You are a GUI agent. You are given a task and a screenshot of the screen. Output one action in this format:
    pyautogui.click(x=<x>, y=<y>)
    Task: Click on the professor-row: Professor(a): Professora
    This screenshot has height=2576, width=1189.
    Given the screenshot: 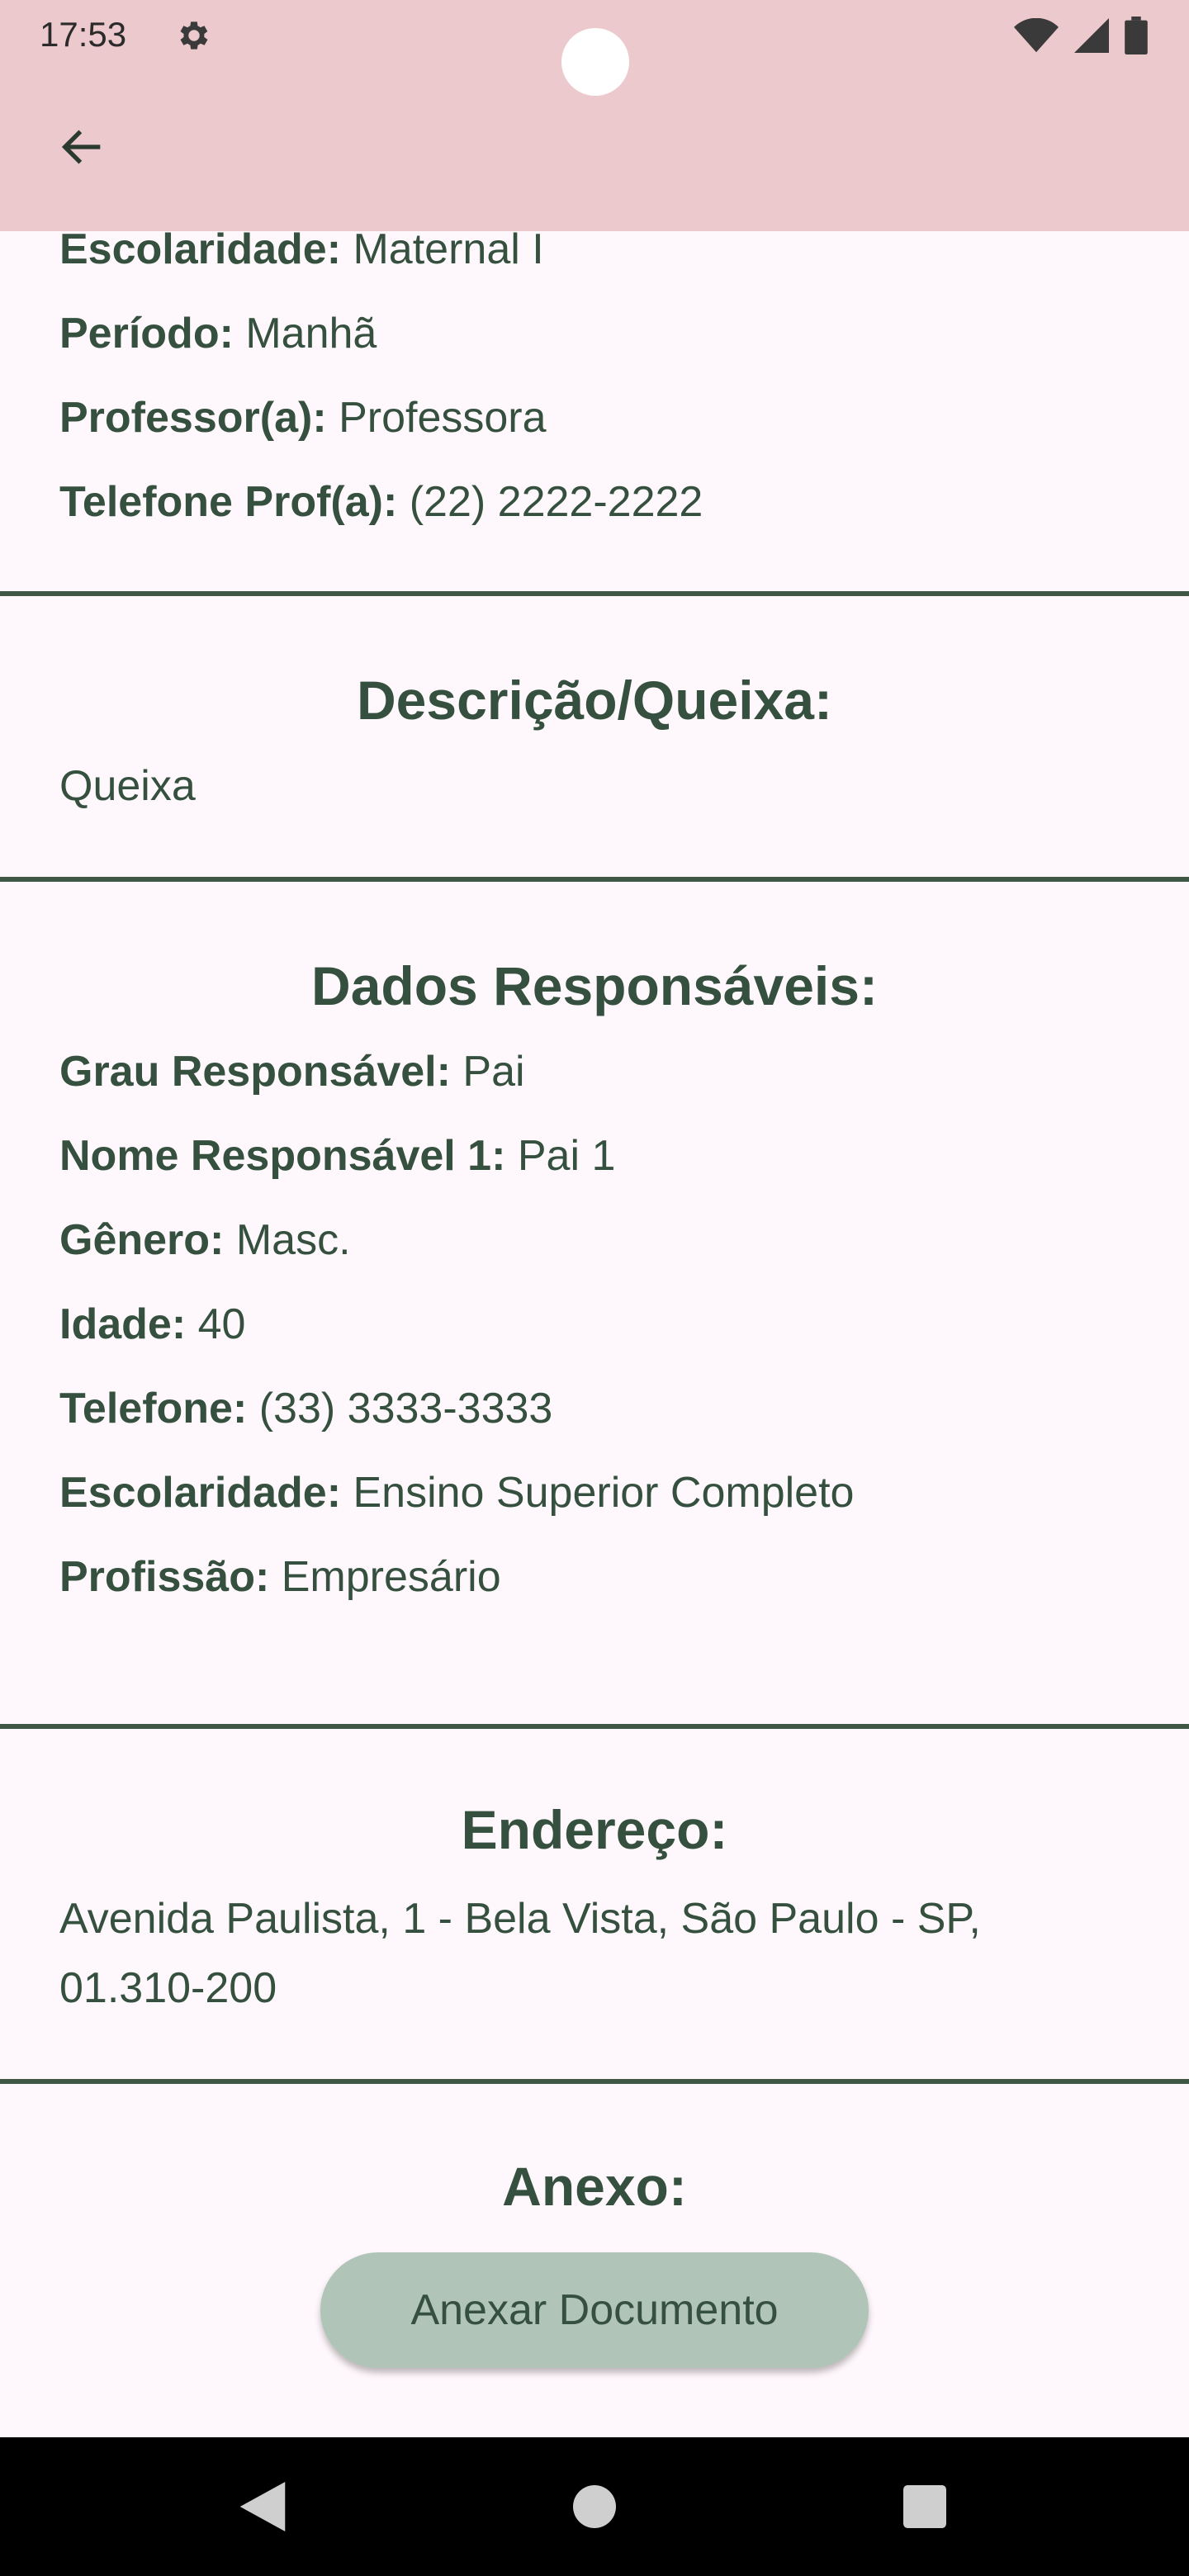 What is the action you would take?
    pyautogui.click(x=303, y=418)
    